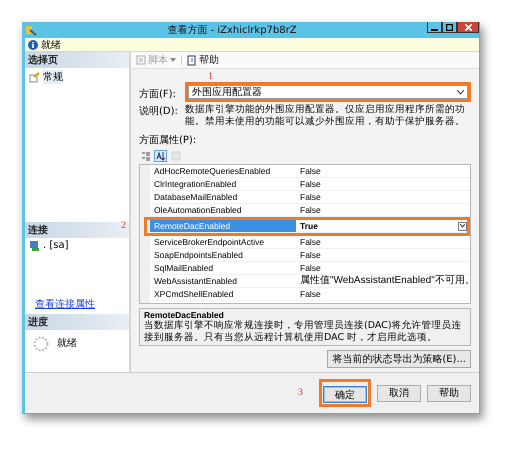 The width and height of the screenshot is (523, 455). I want to click on property-name: OleAutomationEnabled, so click(197, 210).